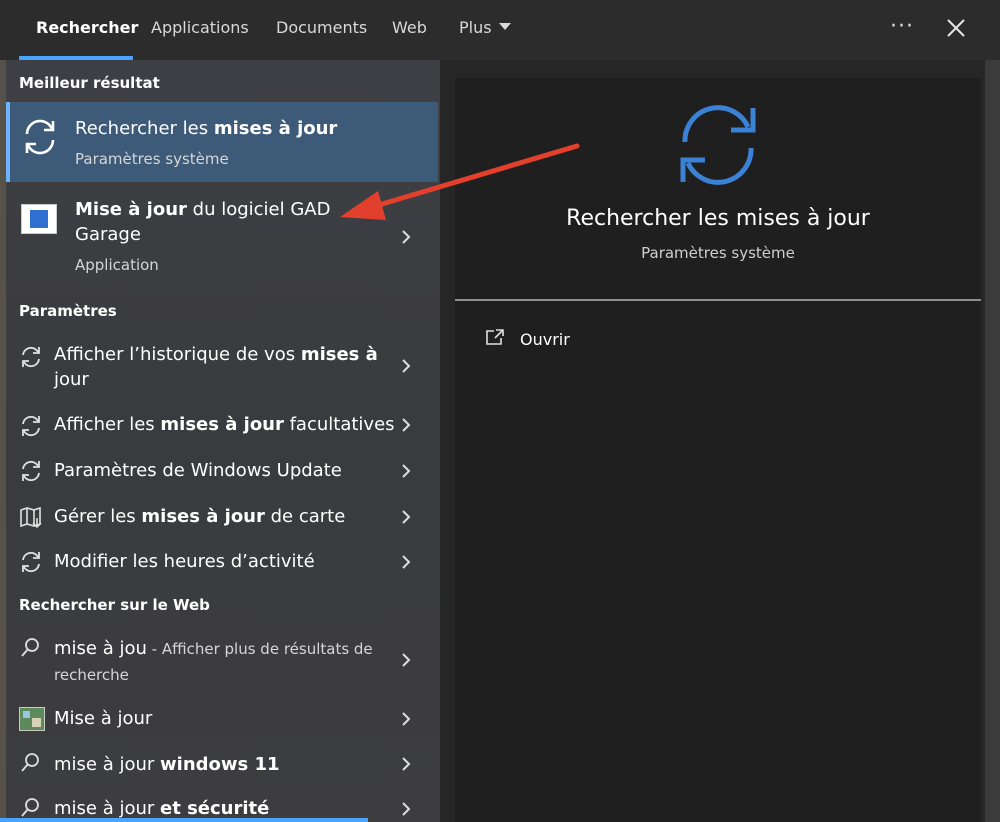  I want to click on sync-icon, so click(718, 145).